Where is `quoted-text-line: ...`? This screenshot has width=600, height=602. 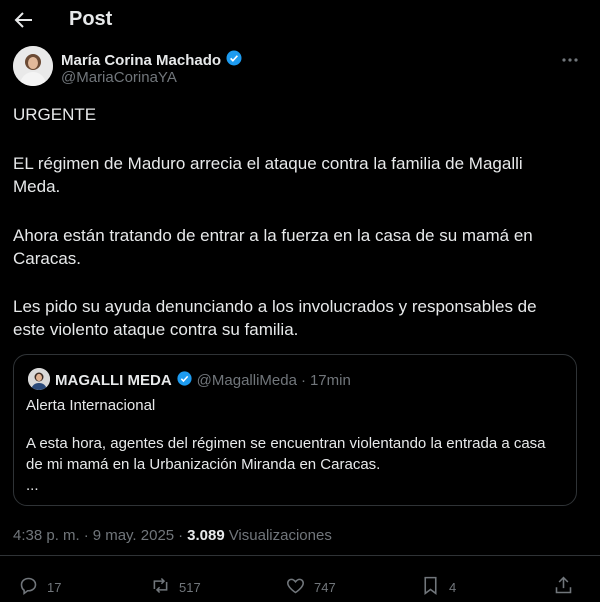 quoted-text-line: ... is located at coordinates (32, 485).